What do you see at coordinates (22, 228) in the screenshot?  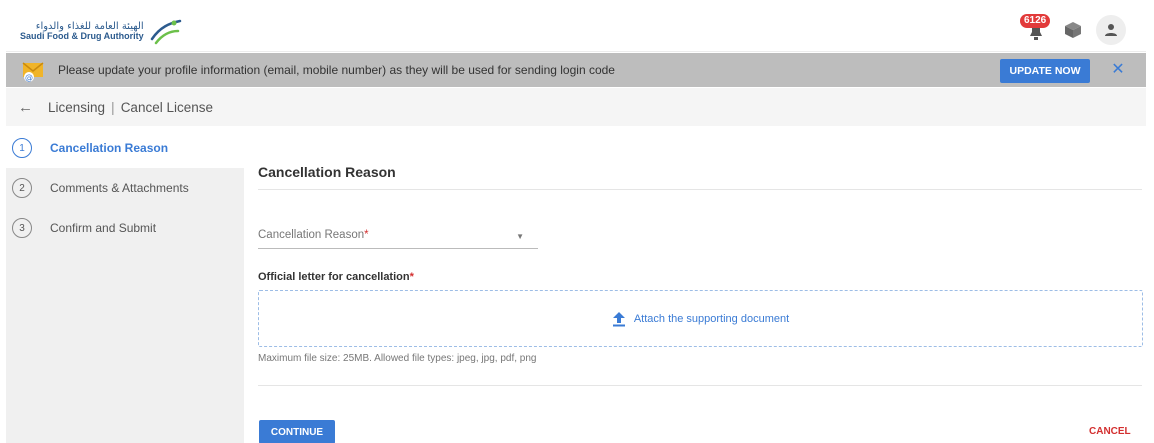 I see `step-number: 3` at bounding box center [22, 228].